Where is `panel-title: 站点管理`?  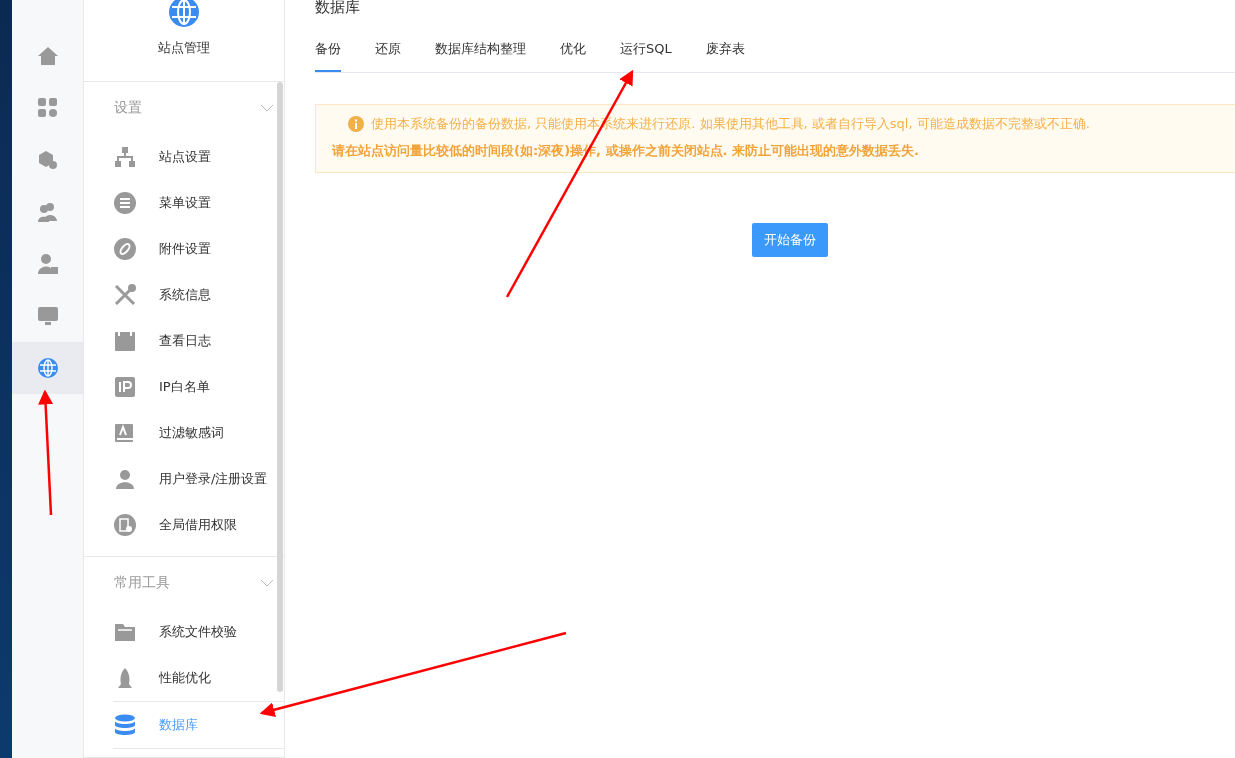 panel-title: 站点管理 is located at coordinates (184, 48).